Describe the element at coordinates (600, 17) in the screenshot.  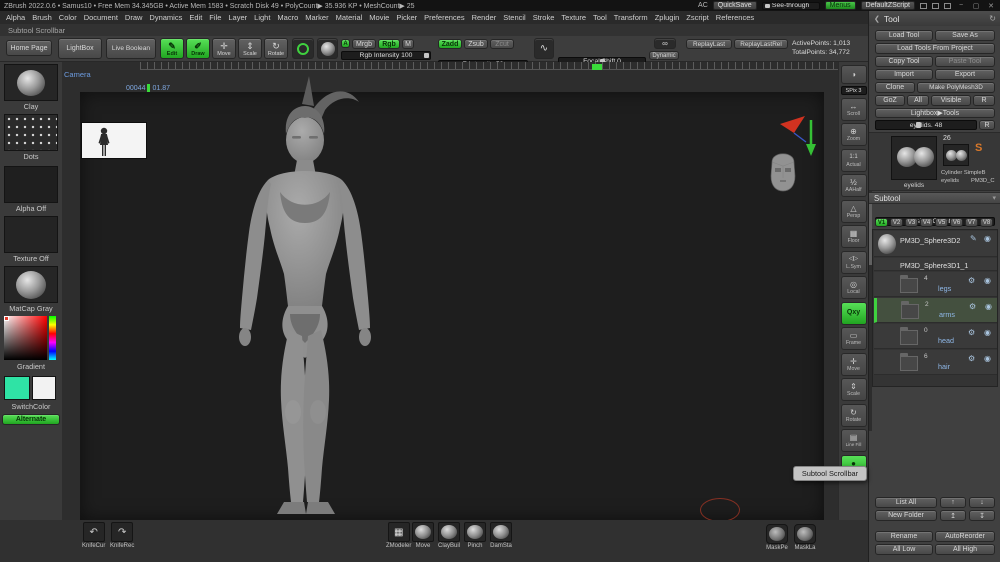
I see `menu-tool: Tool` at that location.